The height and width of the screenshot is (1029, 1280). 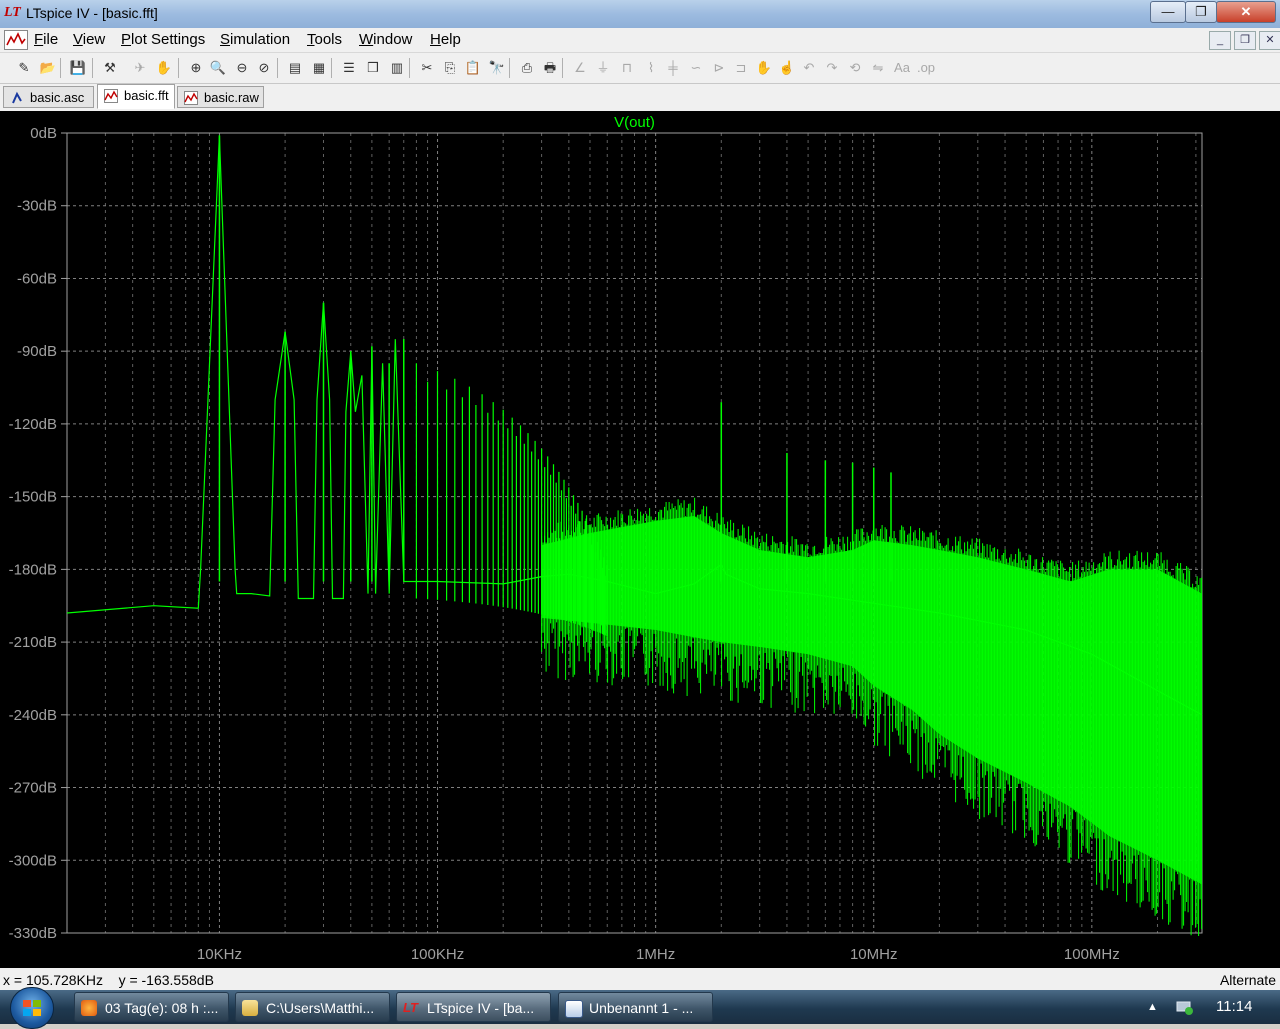 I want to click on tab-basic-asc: basic.asc, so click(x=48, y=97).